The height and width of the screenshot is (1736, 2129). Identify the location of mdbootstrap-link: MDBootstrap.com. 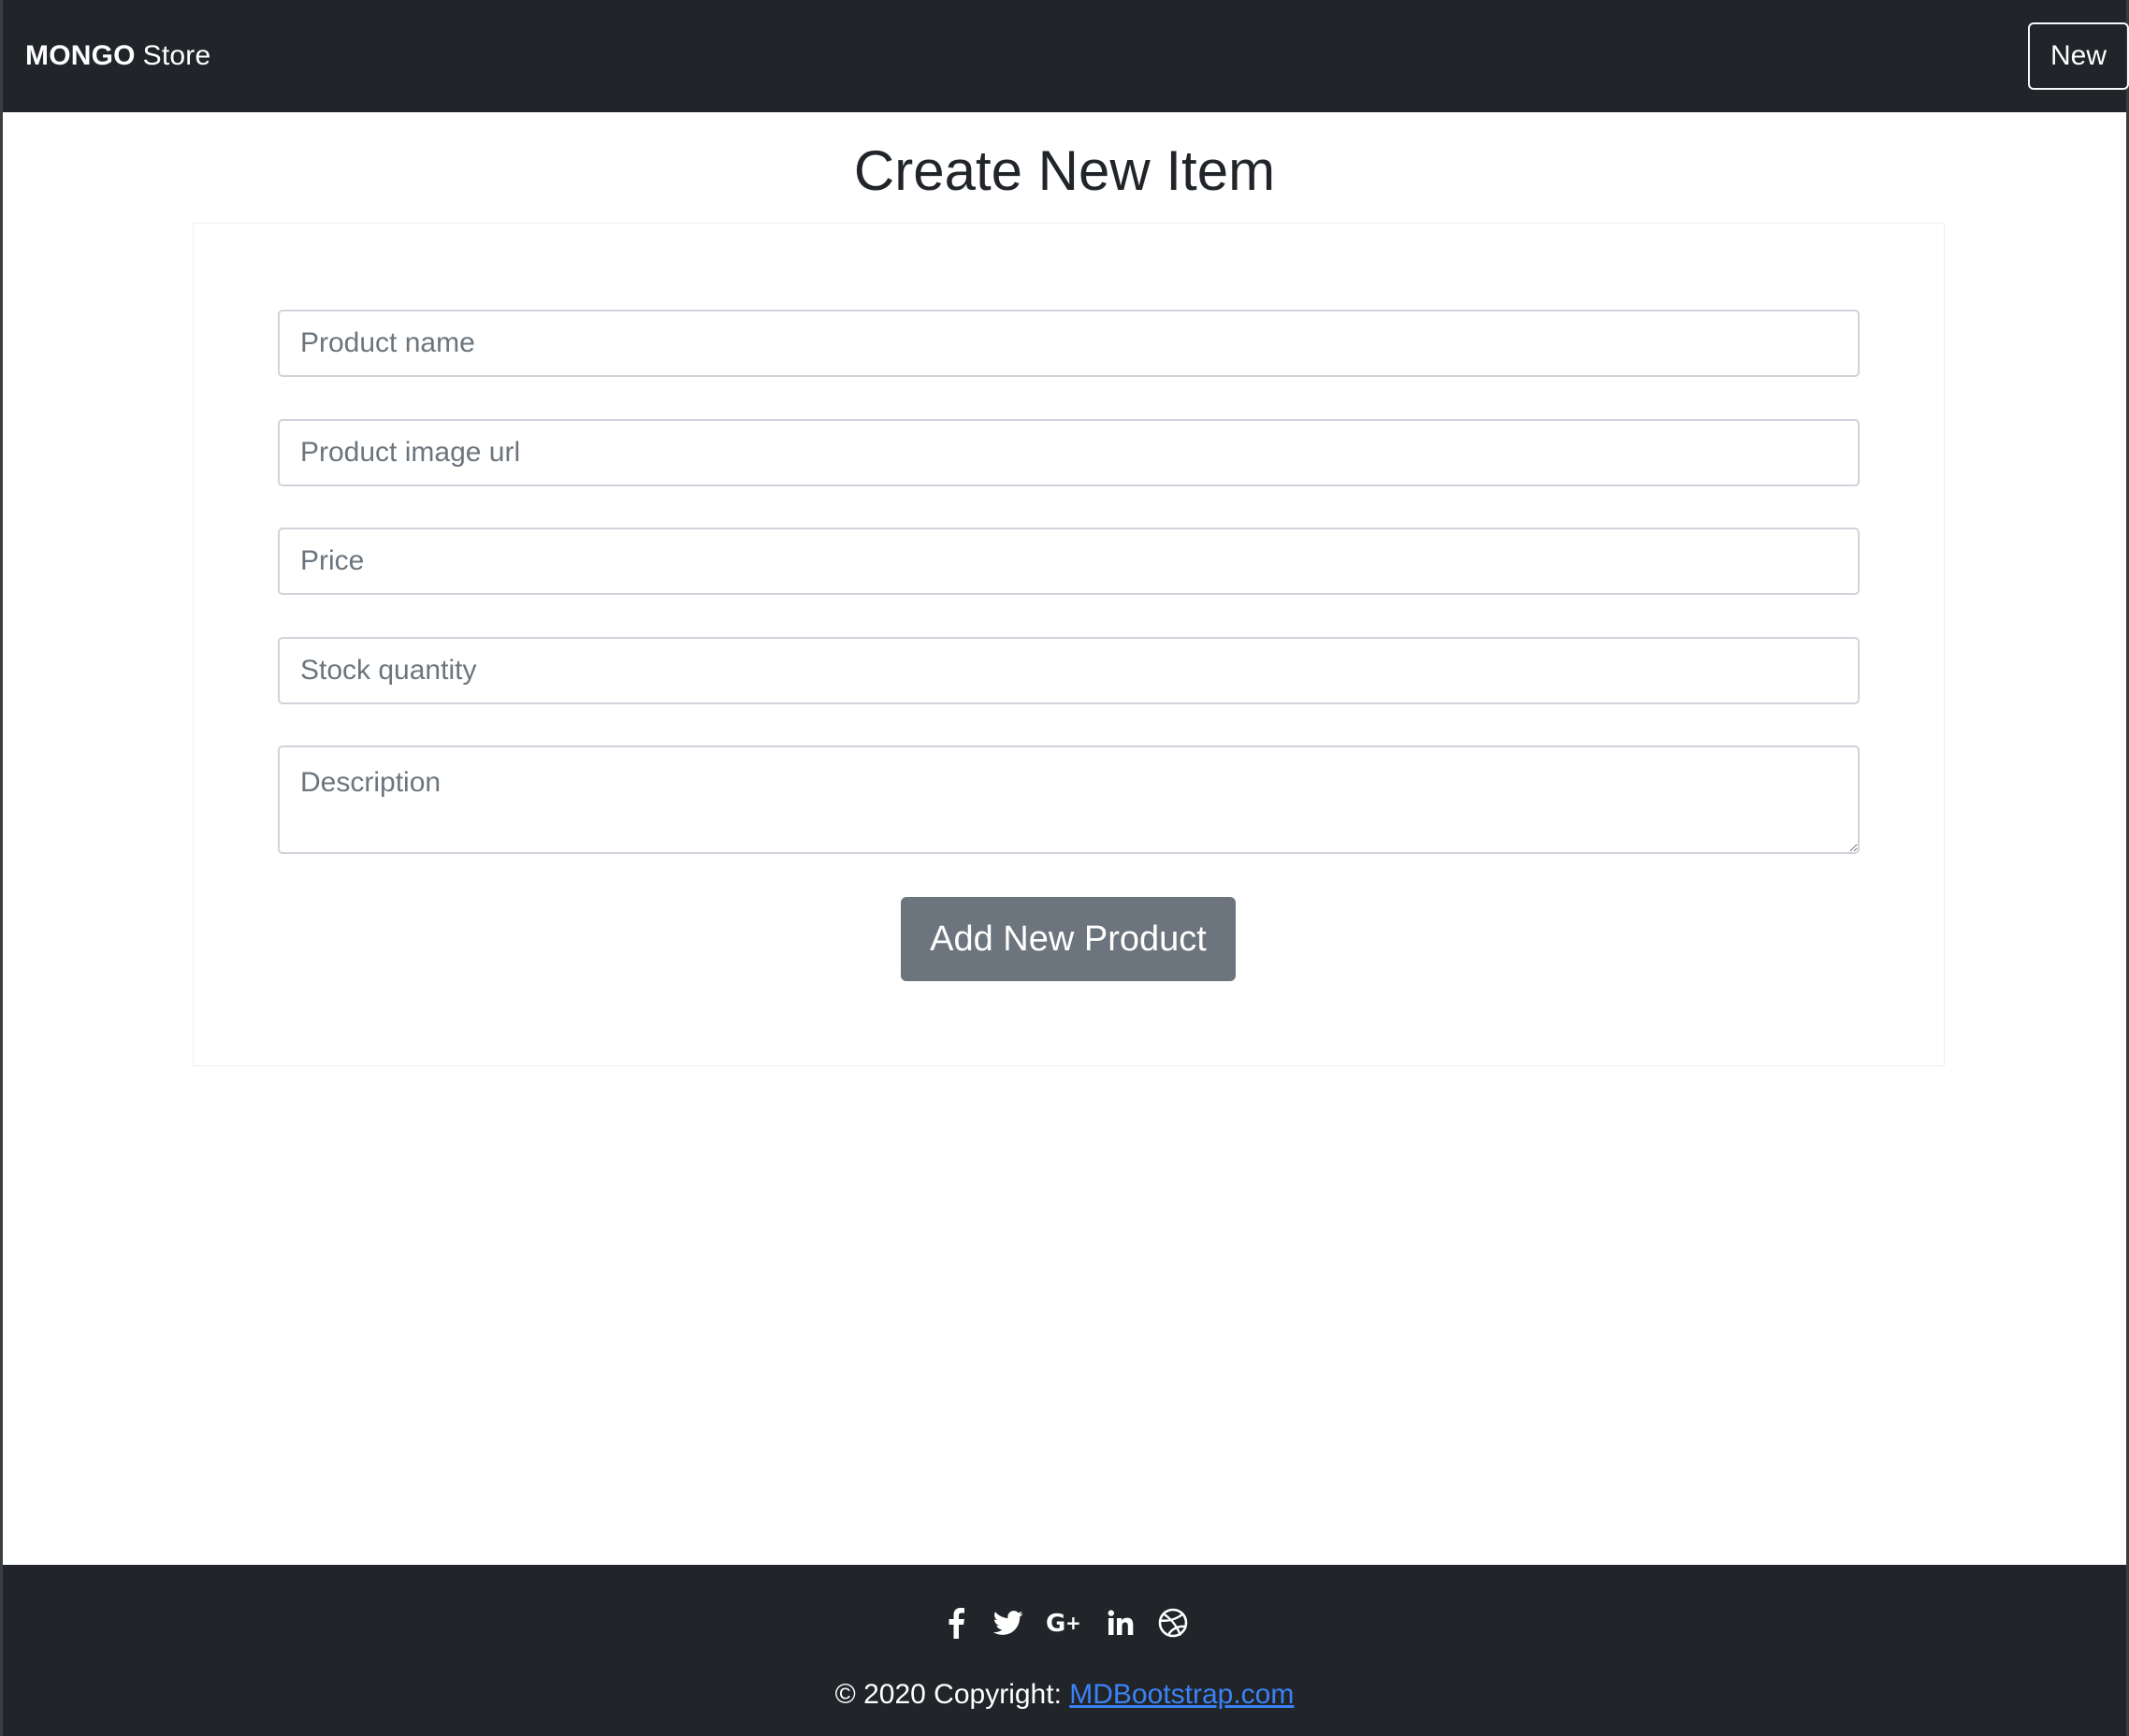
(1182, 1694).